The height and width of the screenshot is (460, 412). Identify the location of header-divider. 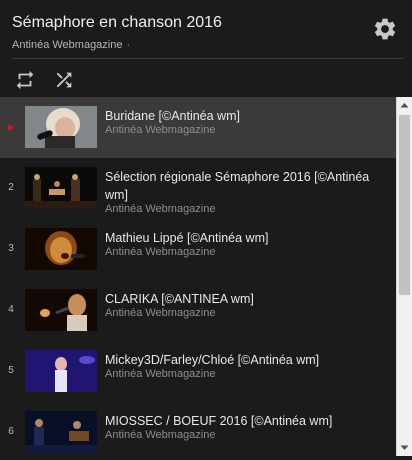
(207, 58).